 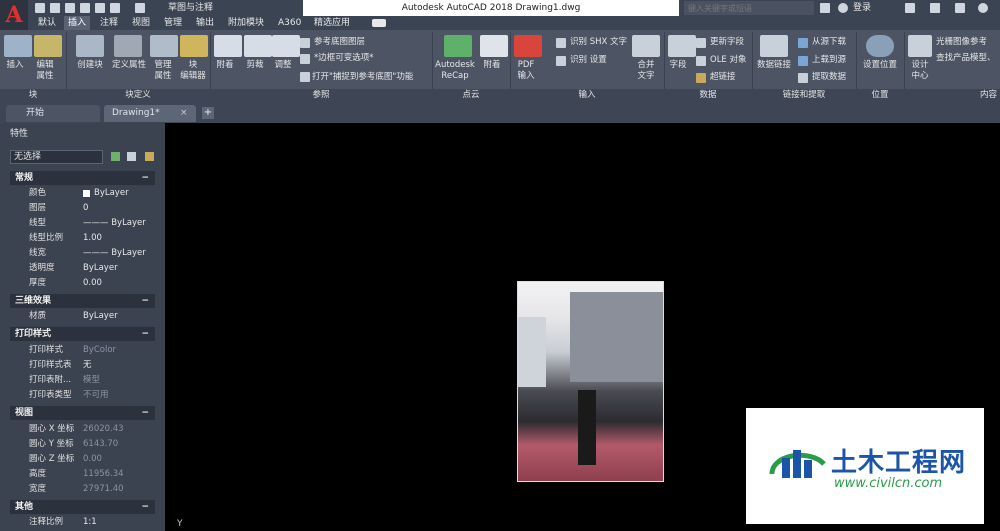 What do you see at coordinates (749, 8) in the screenshot?
I see `search-input` at bounding box center [749, 8].